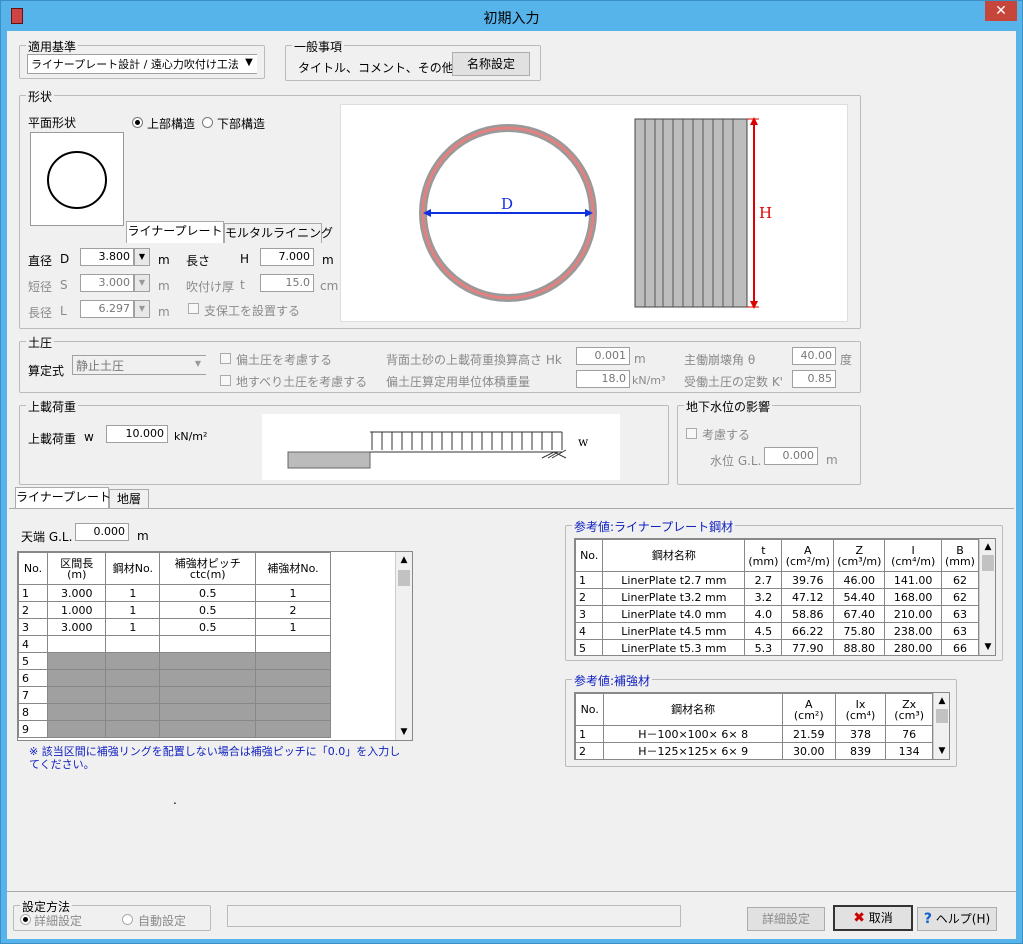 Image resolution: width=1023 pixels, height=944 pixels. I want to click on ref-plate-row: 2 LinerPlate t3.2 mm 3.2 47.12 54.40 168.00 62, so click(777, 597).